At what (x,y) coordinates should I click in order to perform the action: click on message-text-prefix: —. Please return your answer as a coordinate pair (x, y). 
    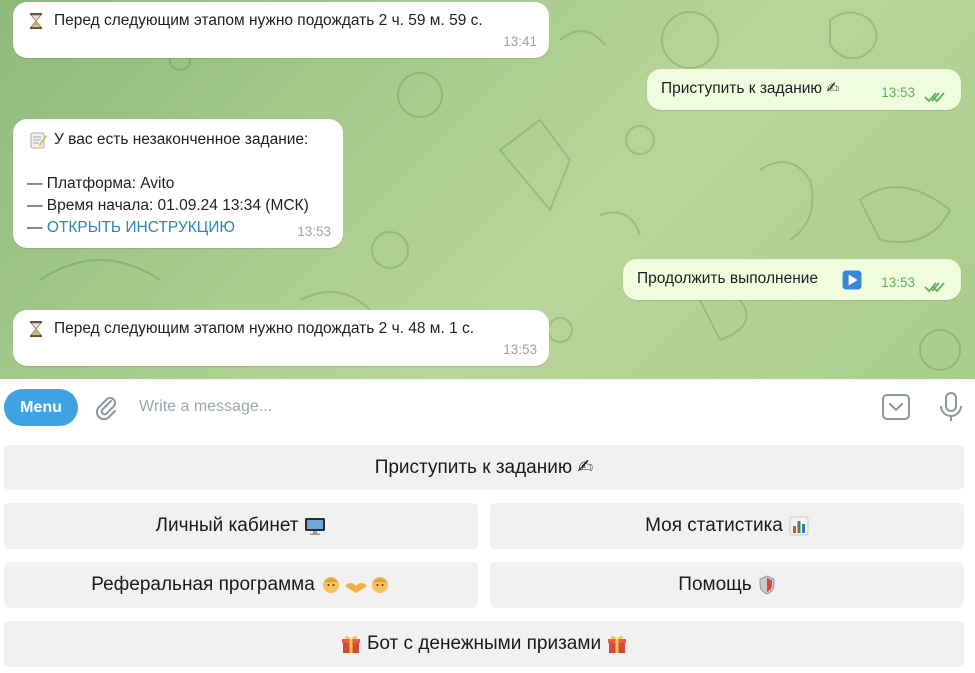
    Looking at the image, I should click on (37, 227).